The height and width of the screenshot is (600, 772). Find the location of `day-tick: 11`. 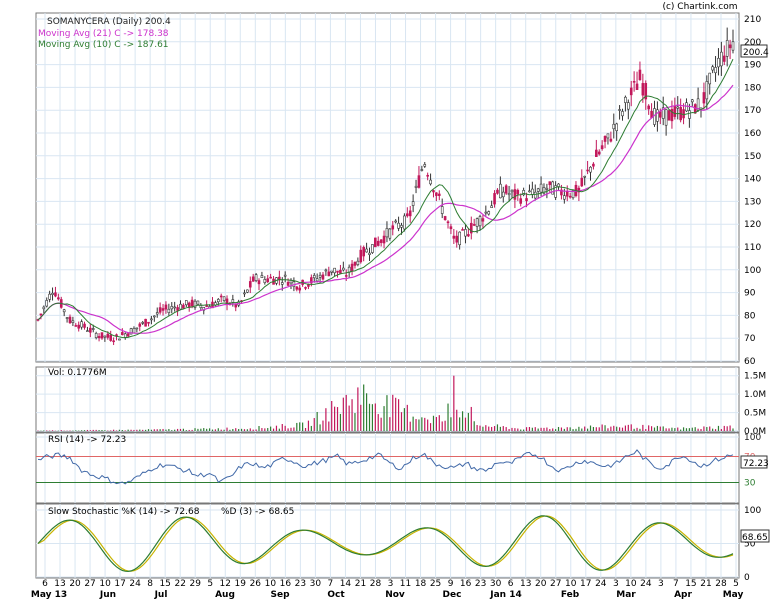

day-tick: 11 is located at coordinates (405, 584).